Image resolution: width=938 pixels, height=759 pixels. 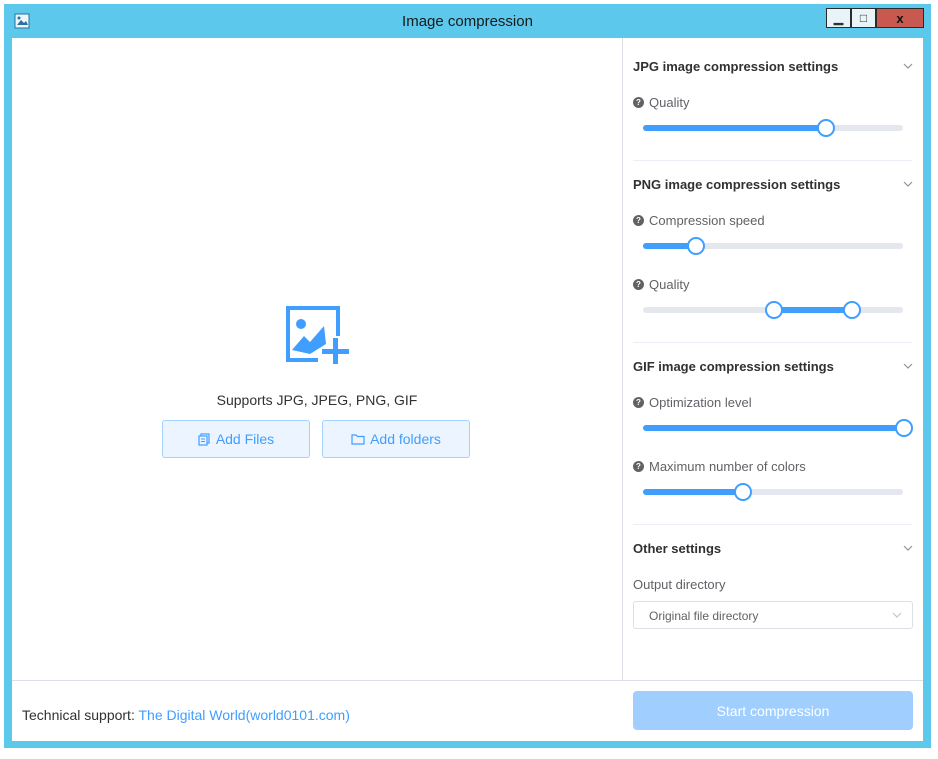 I want to click on other-settings-title: Other settings, so click(x=677, y=548).